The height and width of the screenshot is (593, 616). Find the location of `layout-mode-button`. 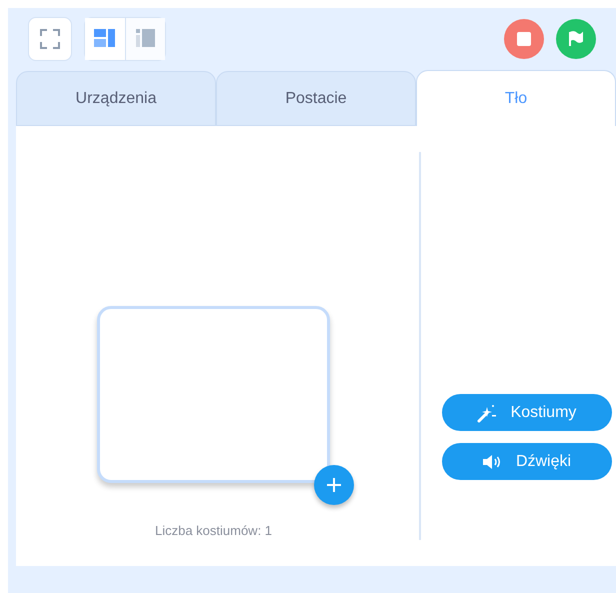

layout-mode-button is located at coordinates (145, 39).